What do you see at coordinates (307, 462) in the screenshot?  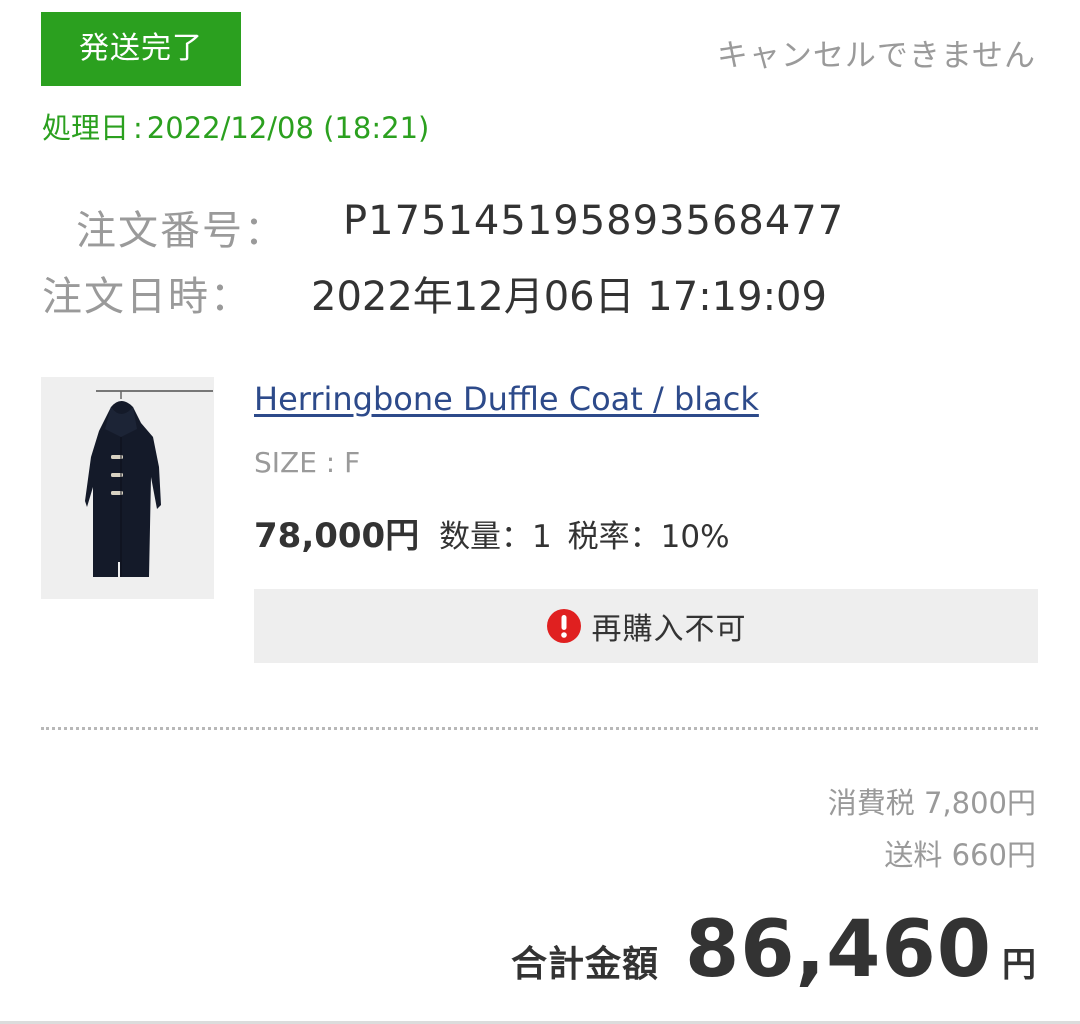 I see `product-size: SIZE : F` at bounding box center [307, 462].